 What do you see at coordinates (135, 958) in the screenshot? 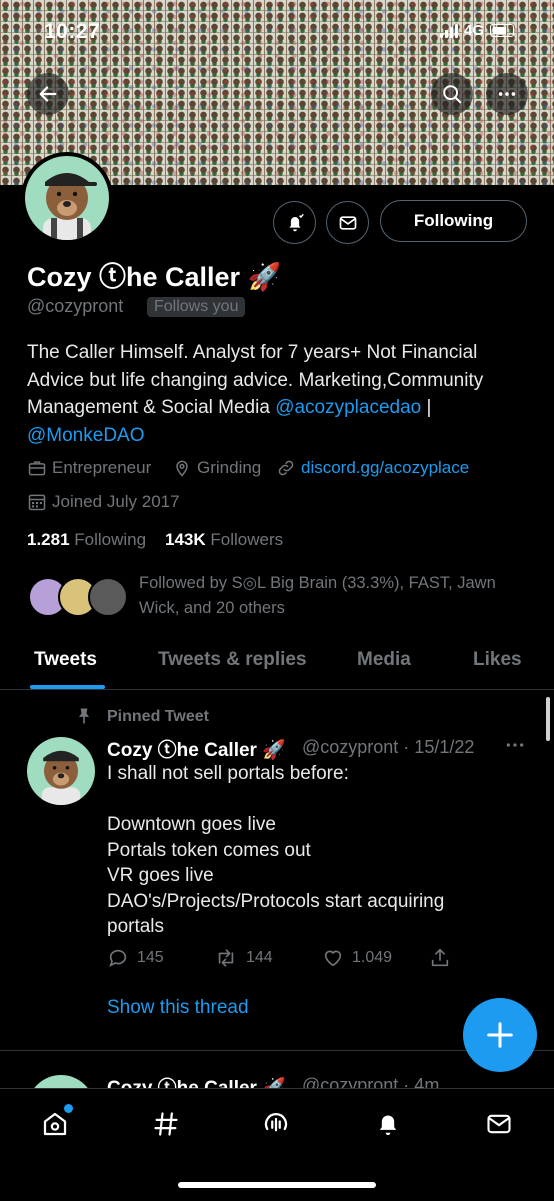
I see `reply-button: 145` at bounding box center [135, 958].